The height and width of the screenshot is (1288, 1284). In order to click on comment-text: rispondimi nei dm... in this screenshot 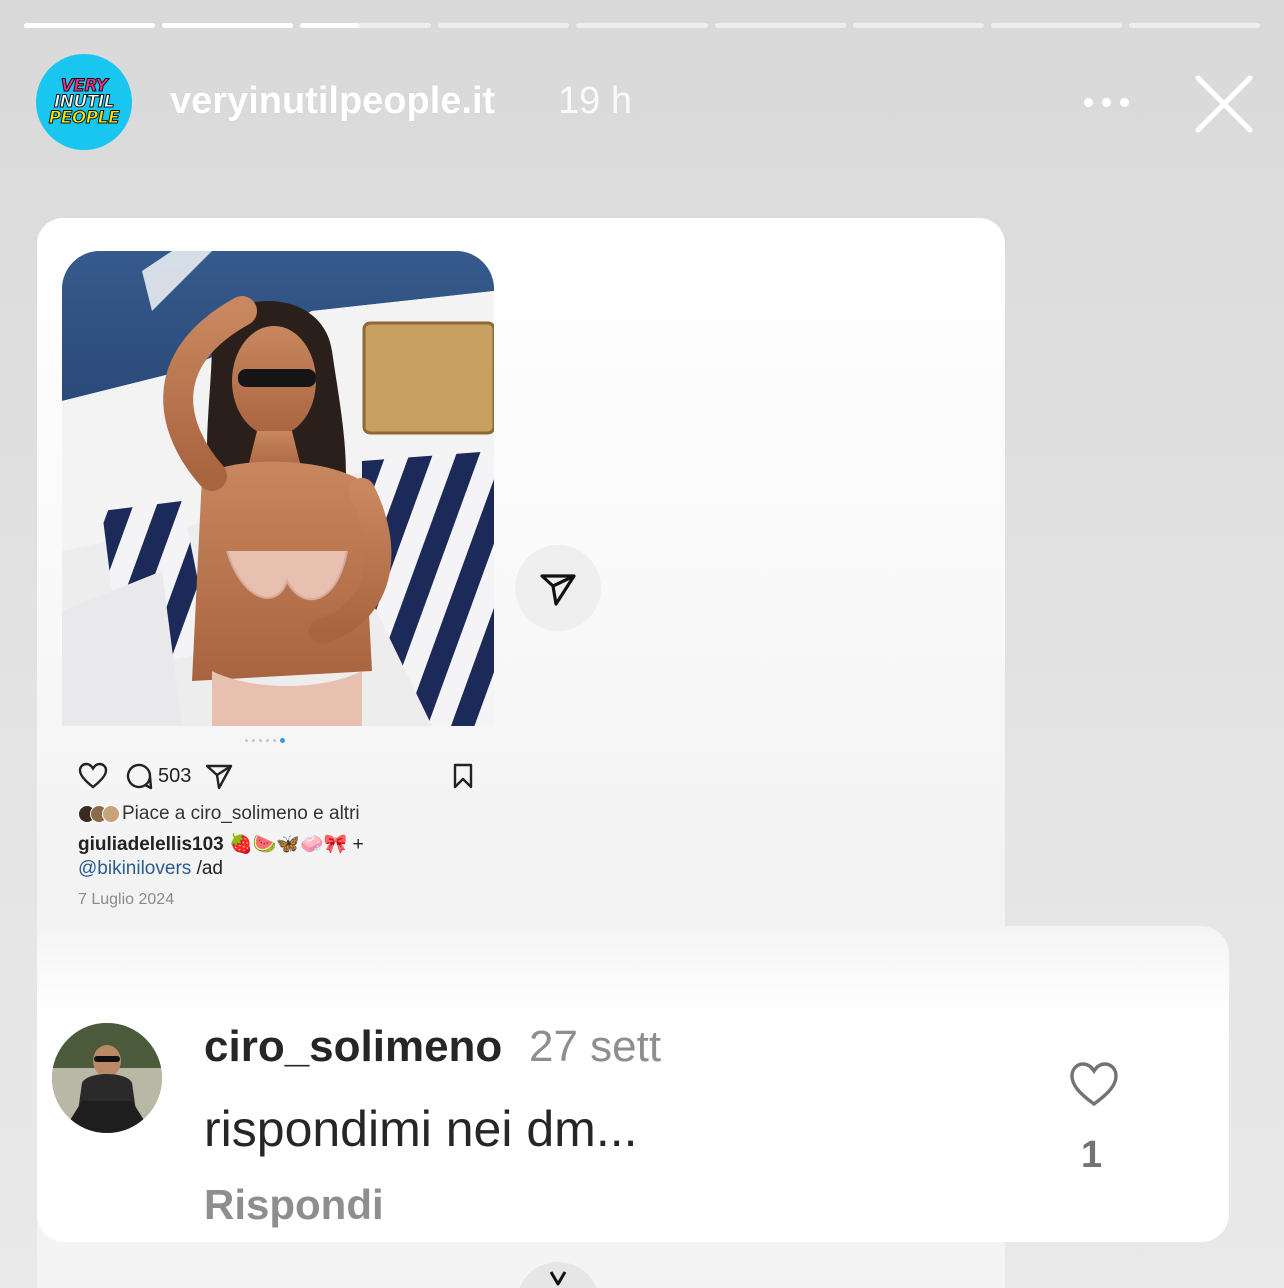, I will do `click(421, 1129)`.